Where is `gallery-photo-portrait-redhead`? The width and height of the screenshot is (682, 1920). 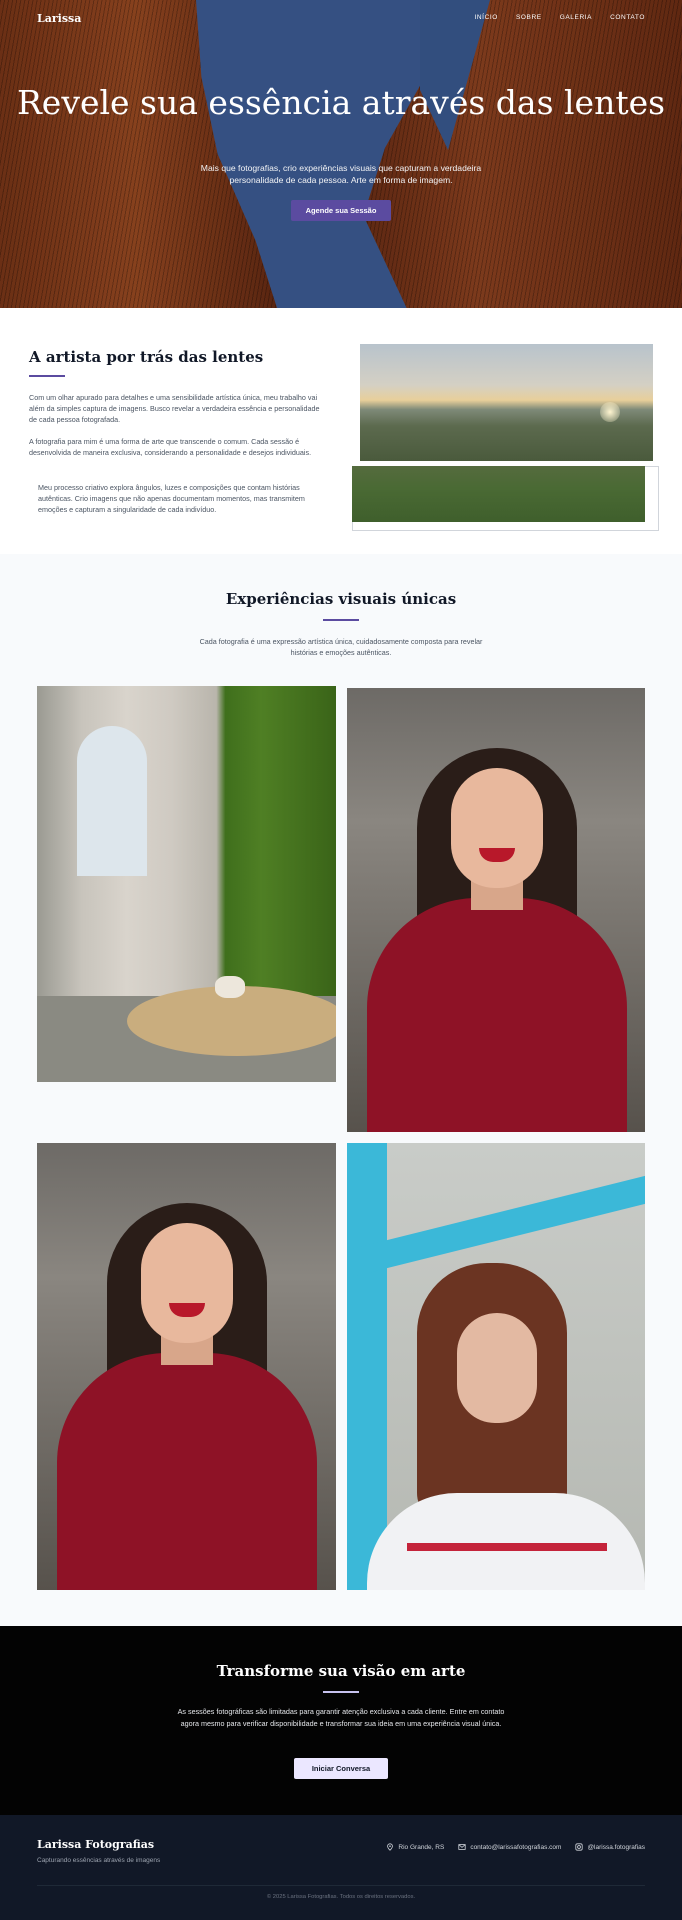 gallery-photo-portrait-redhead is located at coordinates (496, 1366).